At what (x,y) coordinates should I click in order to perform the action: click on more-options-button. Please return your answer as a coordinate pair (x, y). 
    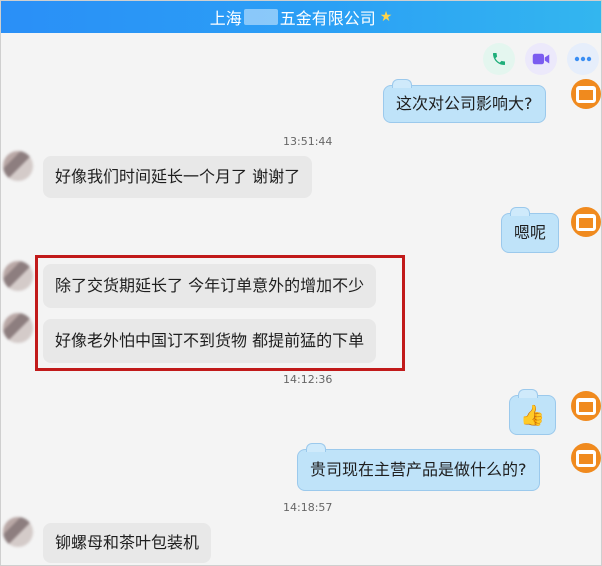
    Looking at the image, I should click on (583, 59).